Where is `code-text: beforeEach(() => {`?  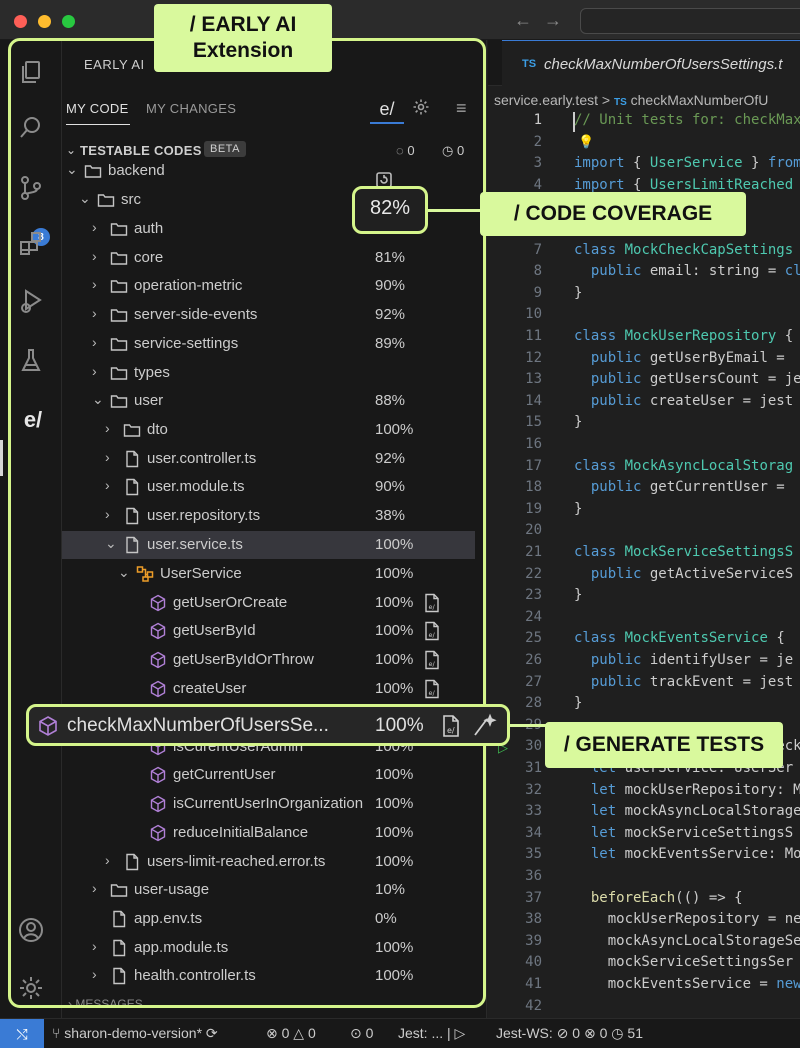 code-text: beforeEach(() => { is located at coordinates (666, 897).